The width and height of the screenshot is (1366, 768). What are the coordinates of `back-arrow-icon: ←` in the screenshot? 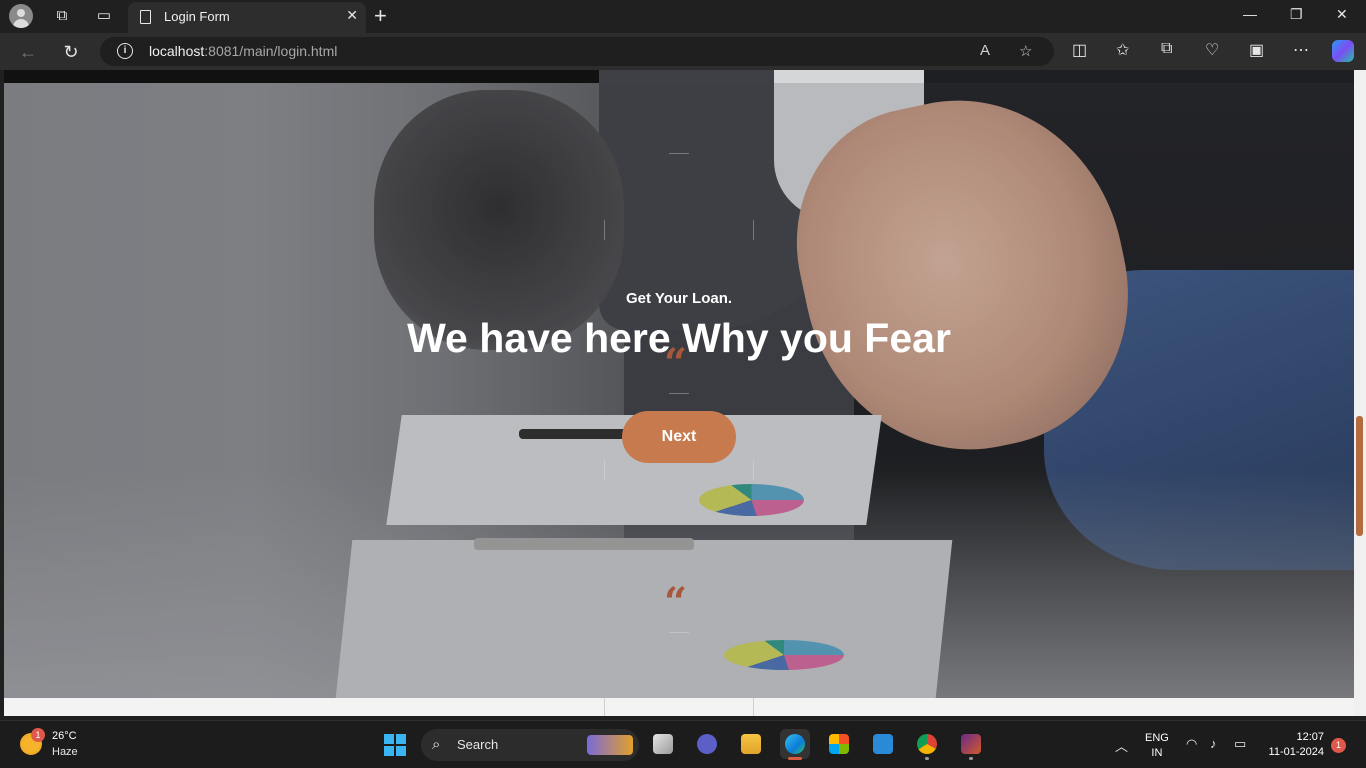 It's located at (28, 52).